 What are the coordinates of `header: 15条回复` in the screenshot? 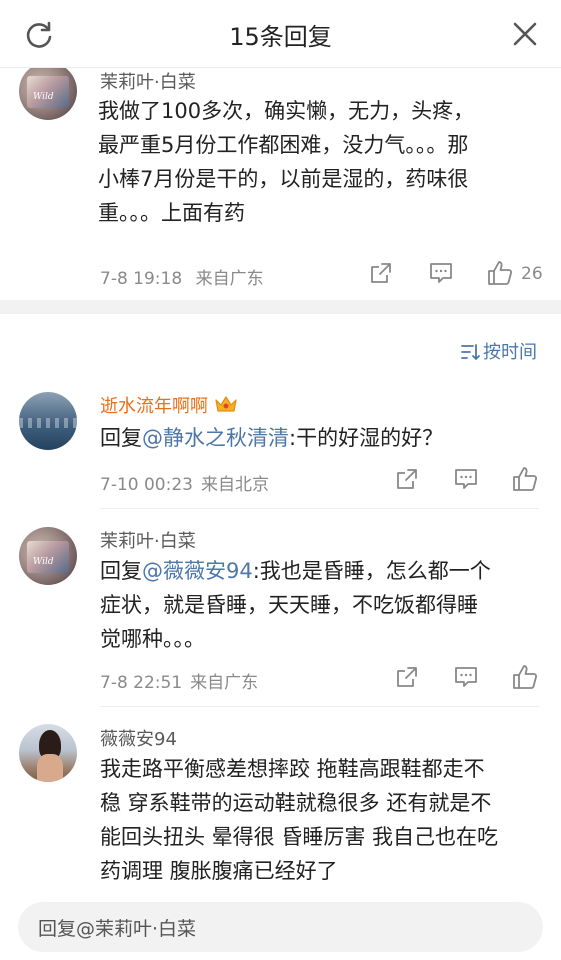 It's located at (280, 34).